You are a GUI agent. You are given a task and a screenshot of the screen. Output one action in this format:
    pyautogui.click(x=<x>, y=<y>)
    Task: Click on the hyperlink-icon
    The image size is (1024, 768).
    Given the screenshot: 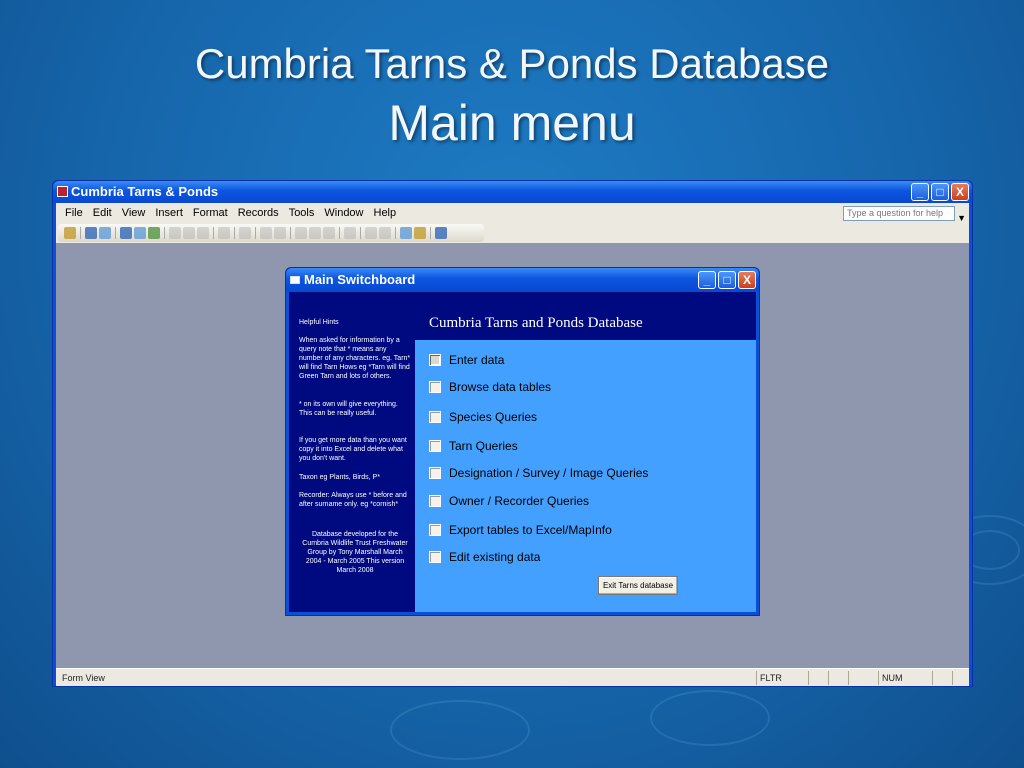 What is the action you would take?
    pyautogui.click(x=245, y=233)
    